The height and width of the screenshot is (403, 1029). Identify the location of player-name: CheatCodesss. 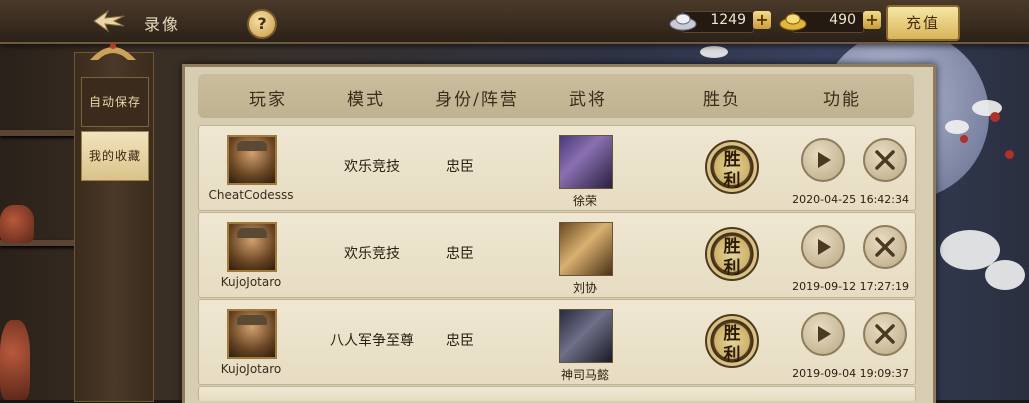
(251, 195).